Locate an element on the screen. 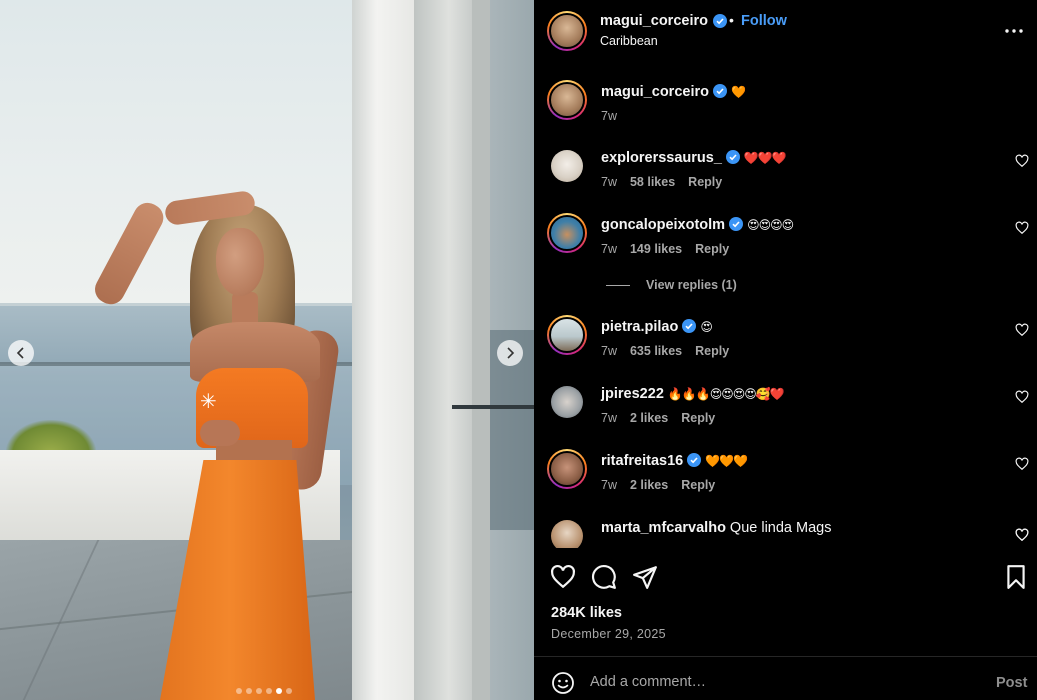  comment-likes: 149 likes is located at coordinates (656, 249).